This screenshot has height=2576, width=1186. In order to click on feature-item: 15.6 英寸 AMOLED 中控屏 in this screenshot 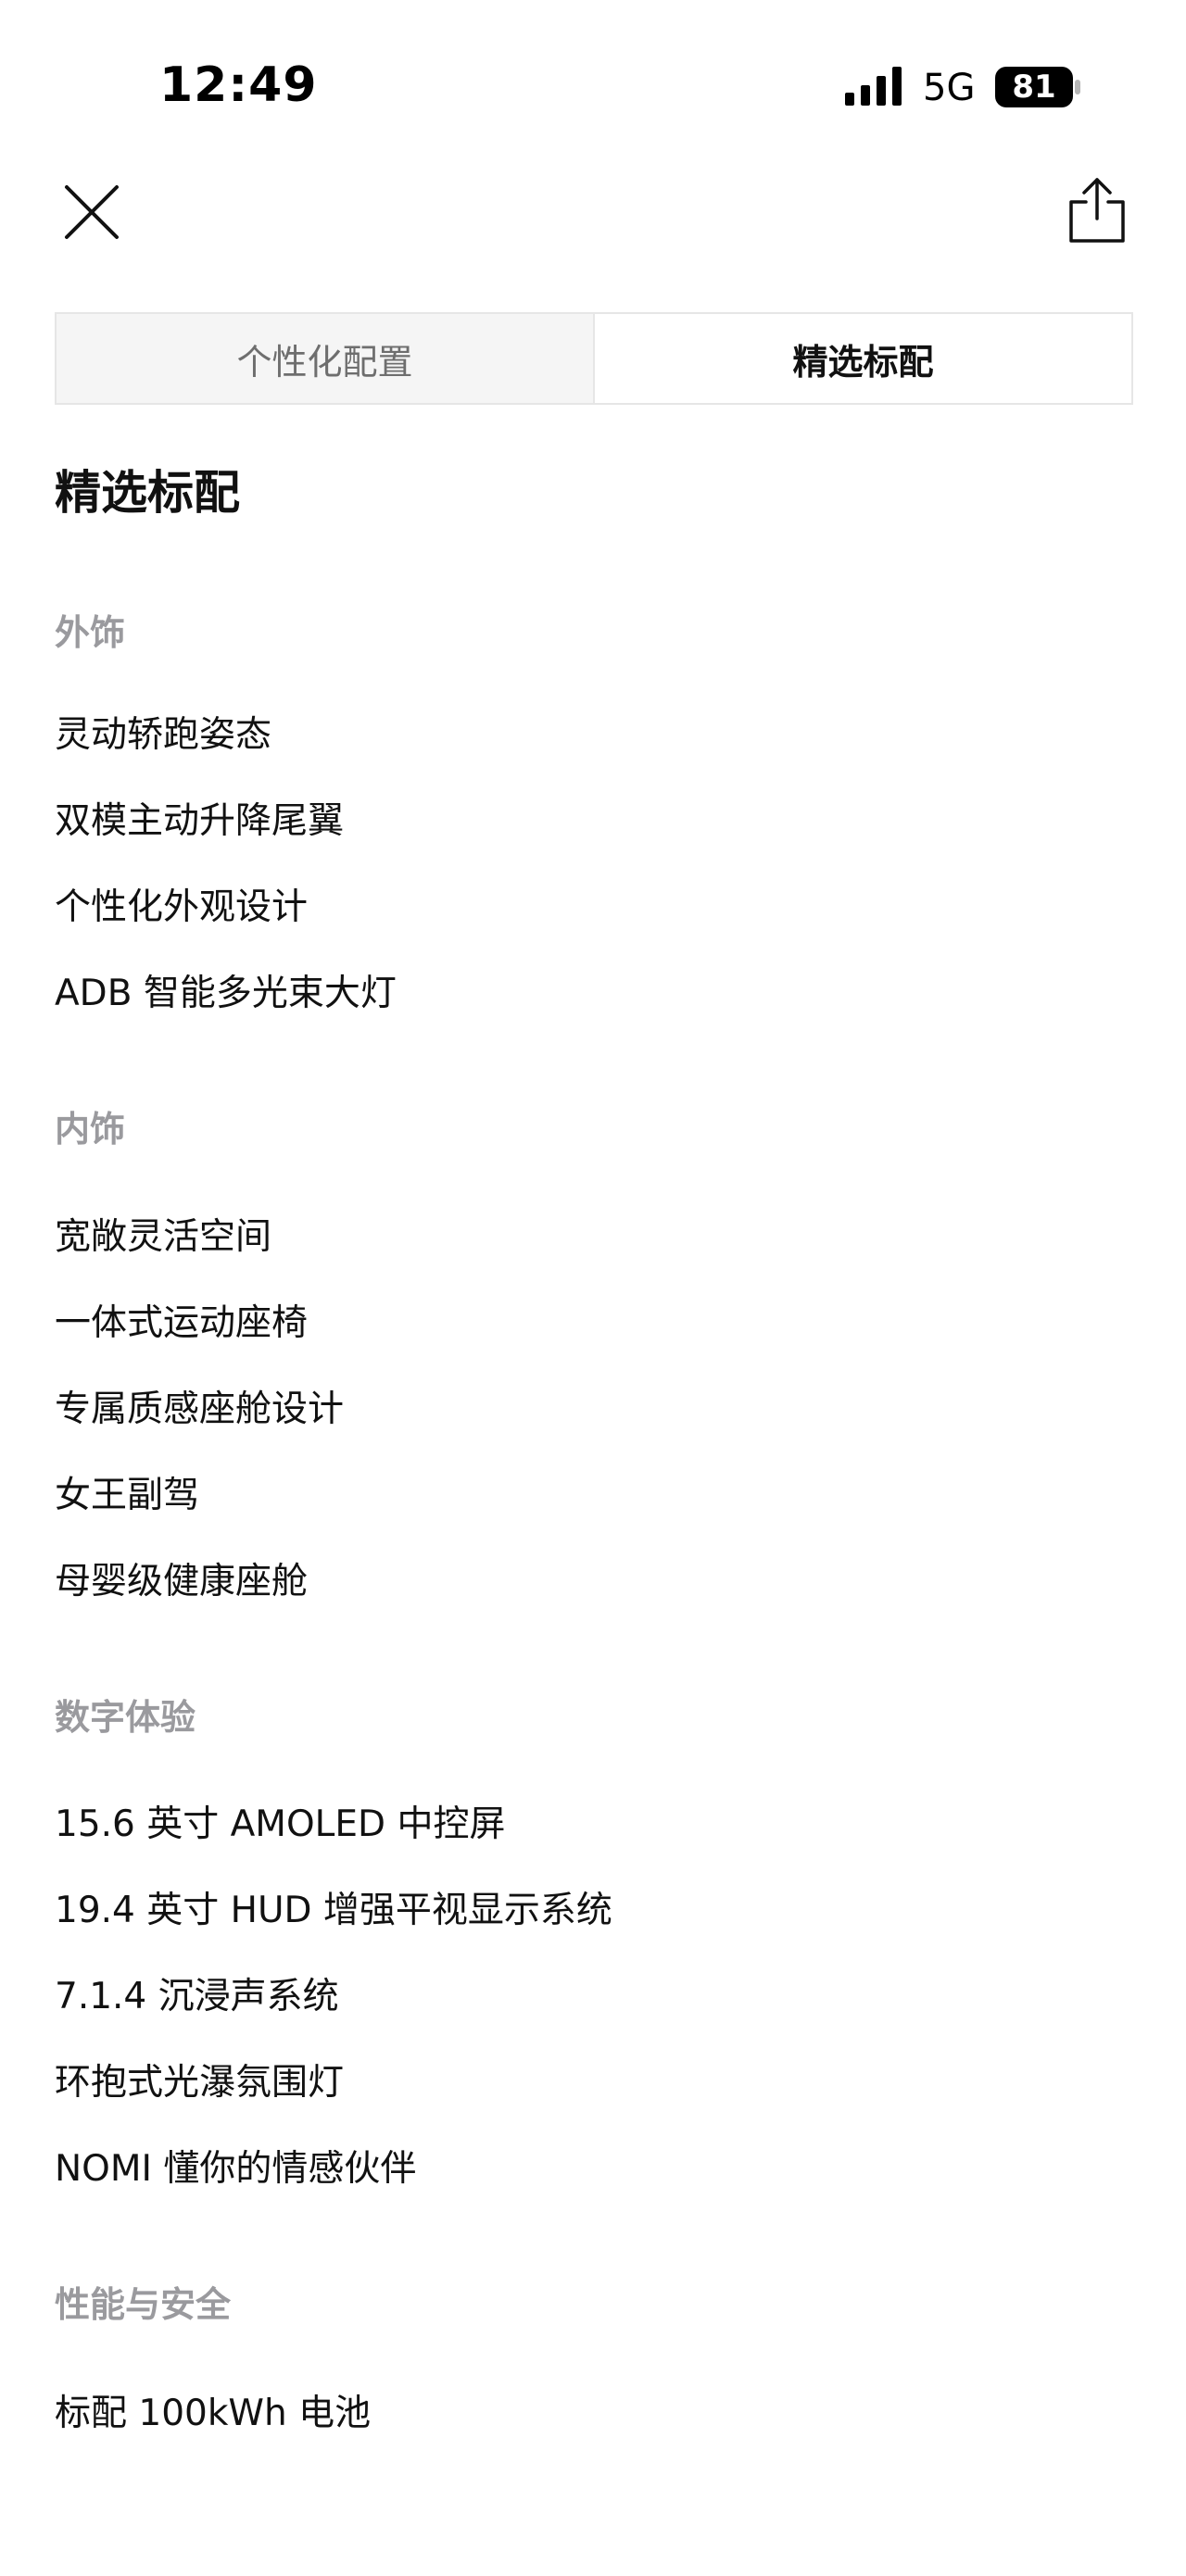, I will do `click(280, 1824)`.